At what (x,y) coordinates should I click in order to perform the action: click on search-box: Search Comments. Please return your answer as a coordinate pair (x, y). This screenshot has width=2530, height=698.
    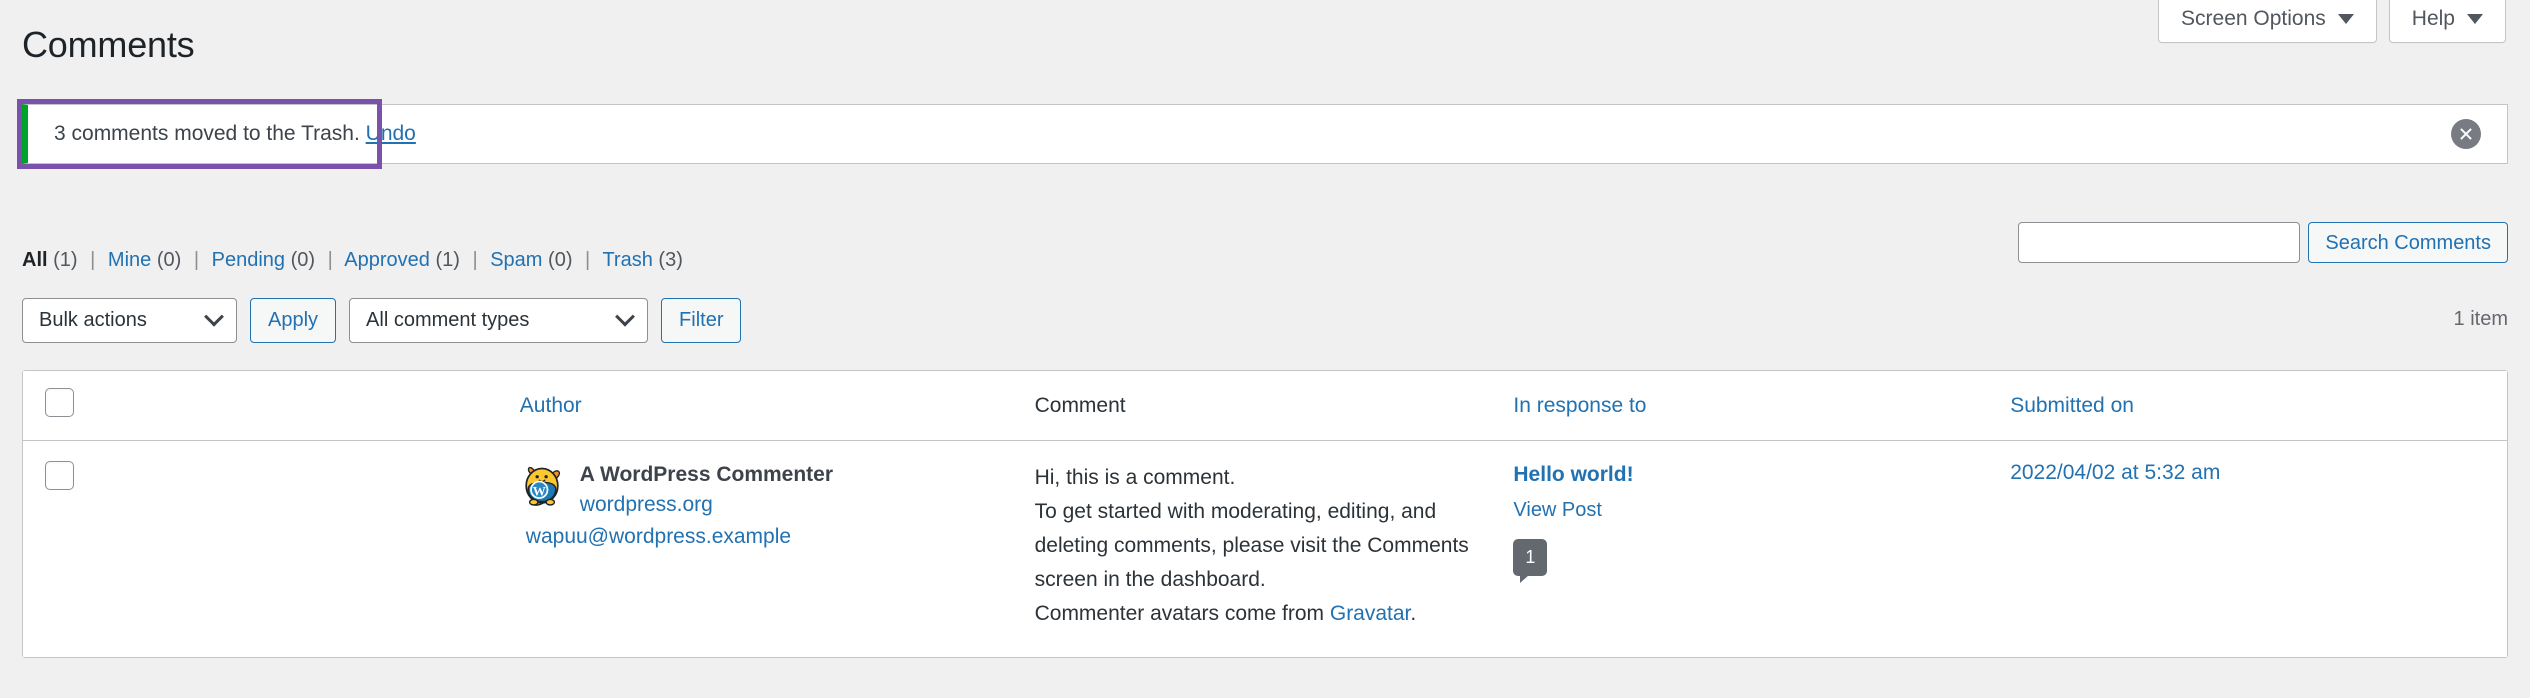
    Looking at the image, I should click on (2263, 242).